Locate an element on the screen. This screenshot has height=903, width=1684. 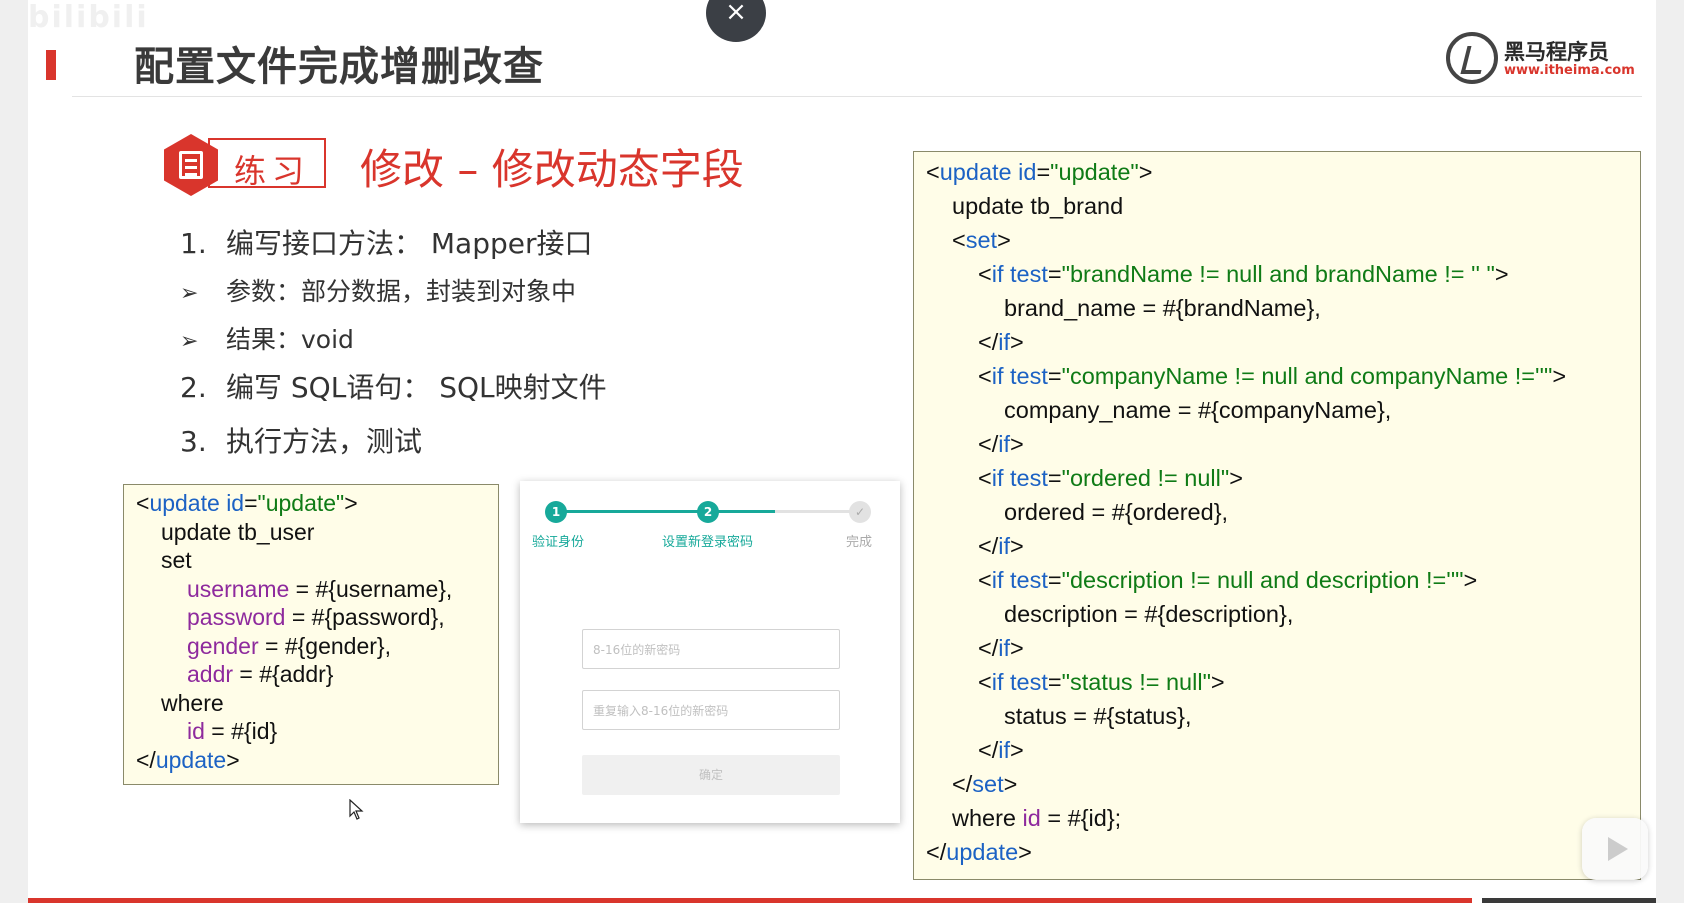
code-line: brand_name = #{brandName}, is located at coordinates (1162, 308).